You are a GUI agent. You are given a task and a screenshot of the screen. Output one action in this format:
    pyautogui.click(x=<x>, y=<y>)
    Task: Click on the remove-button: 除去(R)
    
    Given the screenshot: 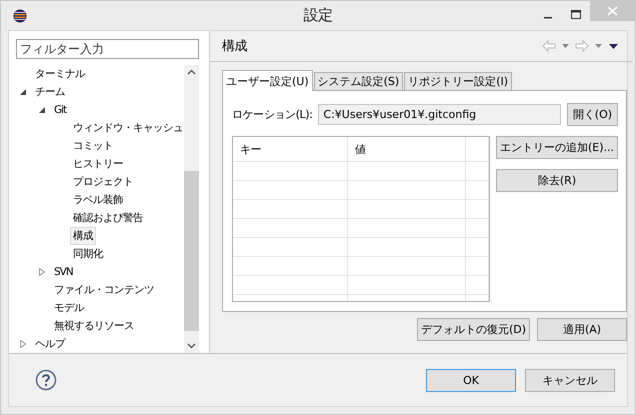 What is the action you would take?
    pyautogui.click(x=557, y=180)
    